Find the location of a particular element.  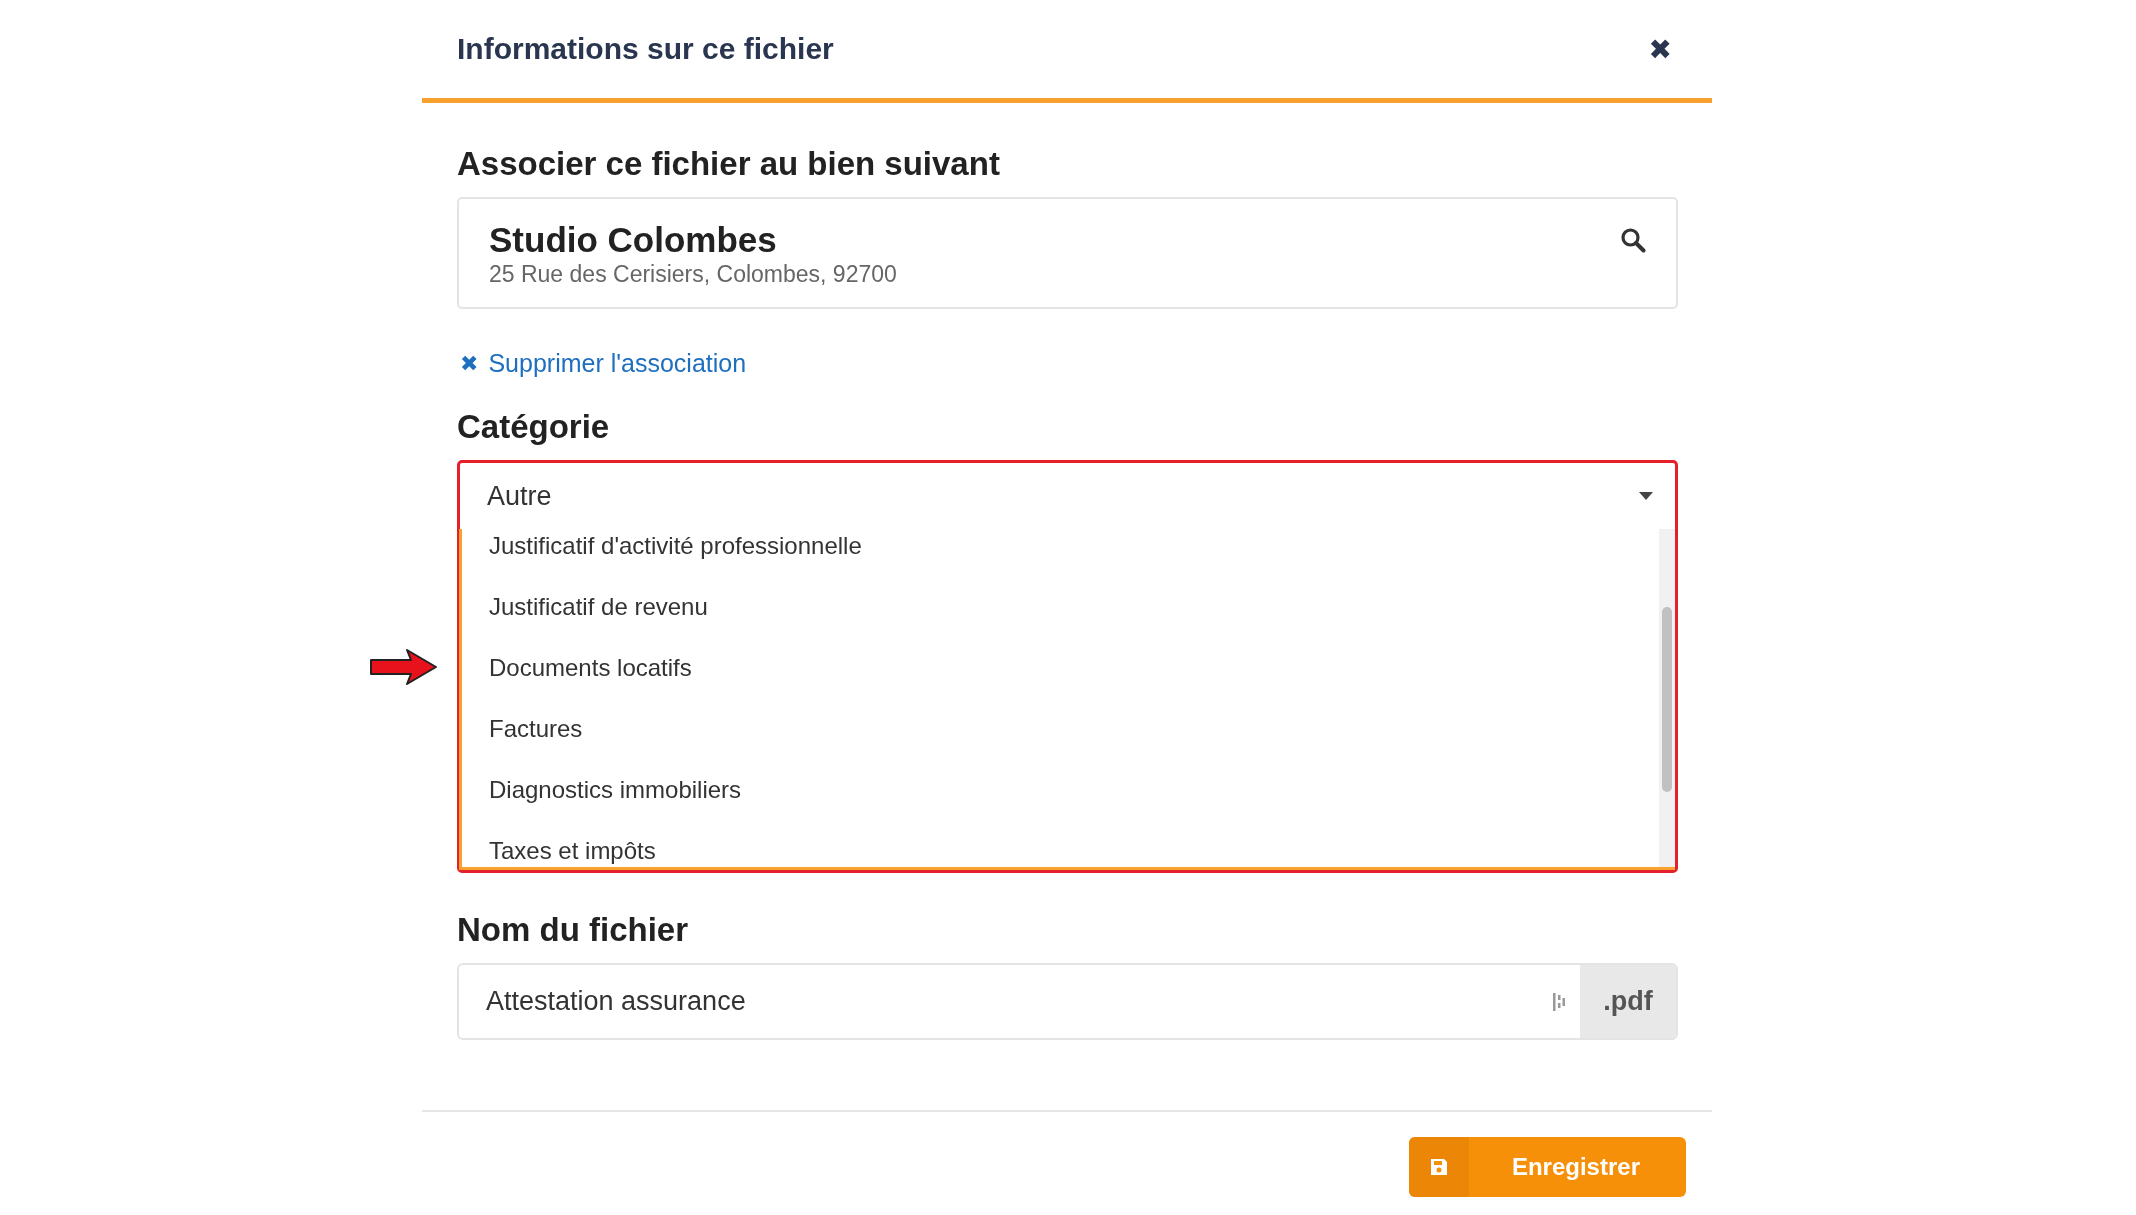

property-name: Studio Colombes is located at coordinates (633, 239).